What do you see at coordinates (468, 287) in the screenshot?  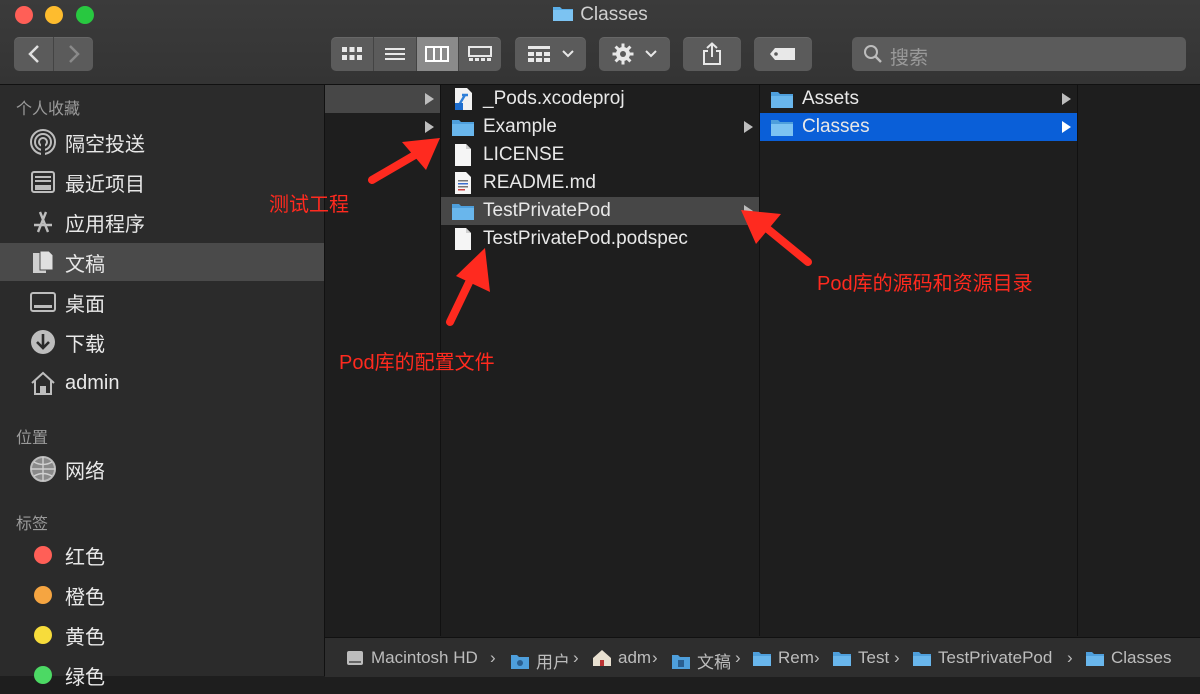 I see `annotation-arrow-pod-config` at bounding box center [468, 287].